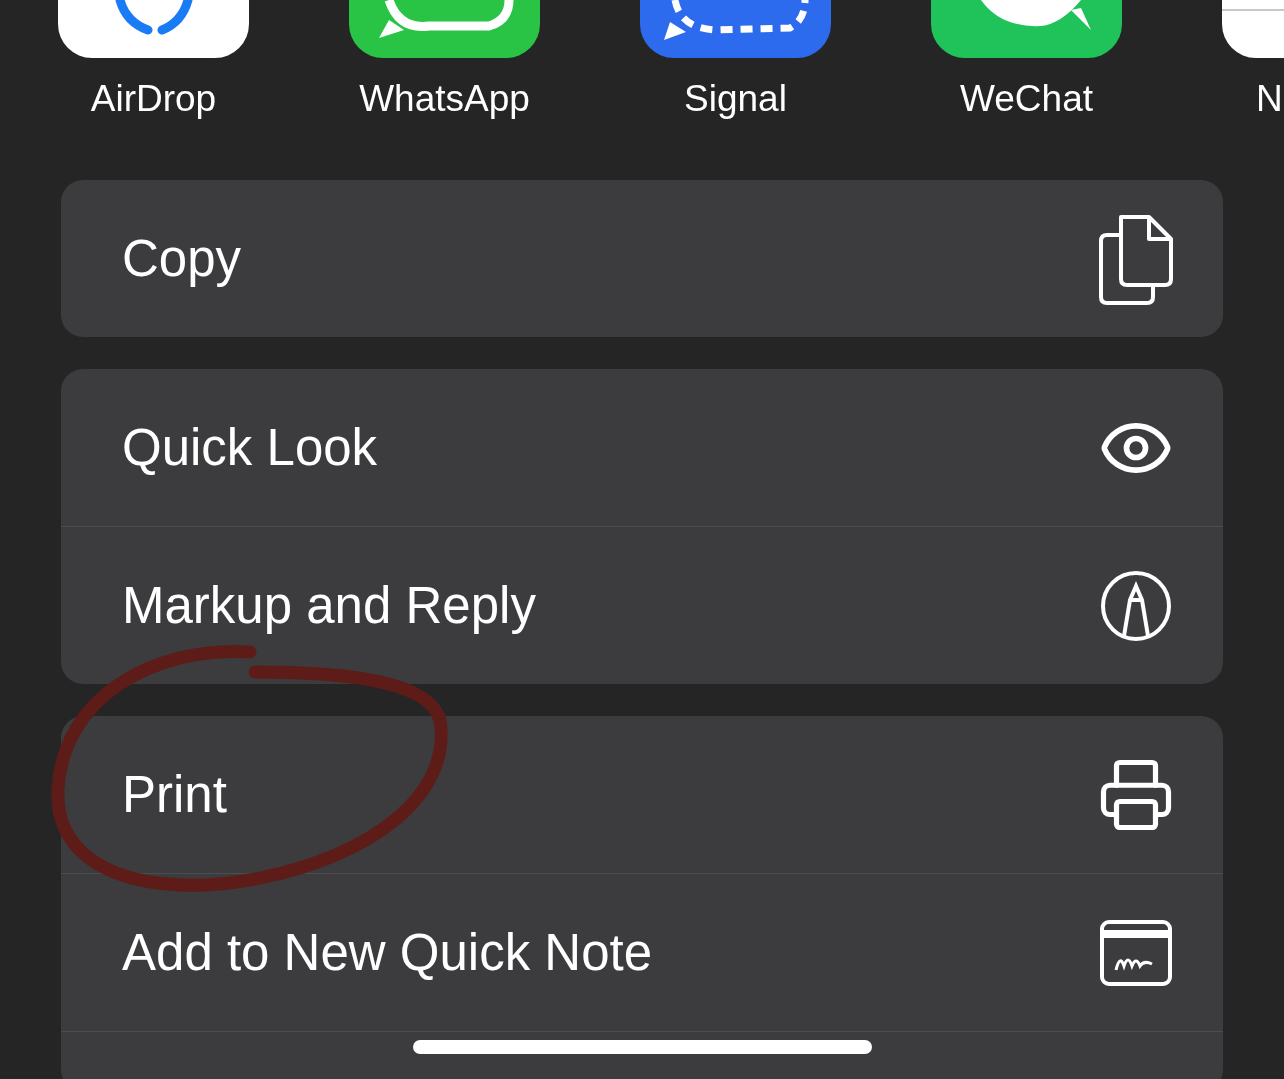 The height and width of the screenshot is (1079, 1284). I want to click on pen-circle-icon, so click(1136, 605).